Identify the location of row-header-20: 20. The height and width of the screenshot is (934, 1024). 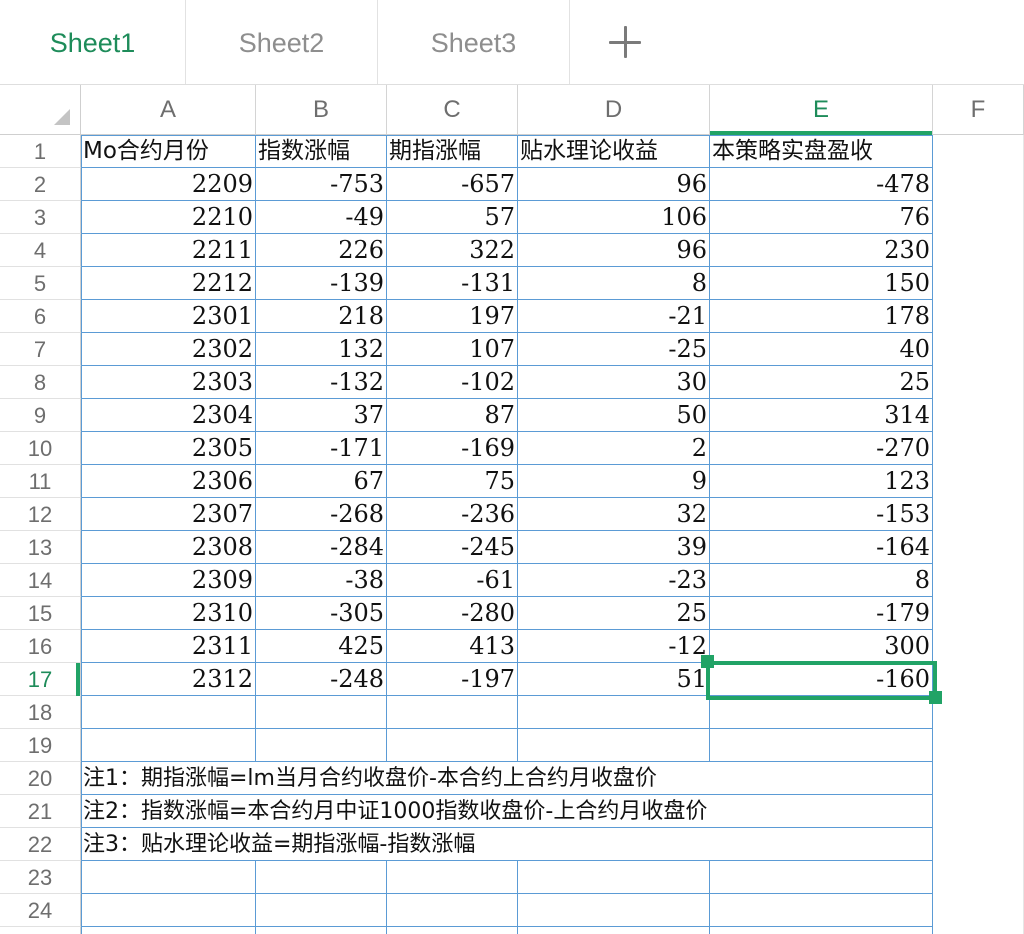
(40, 778).